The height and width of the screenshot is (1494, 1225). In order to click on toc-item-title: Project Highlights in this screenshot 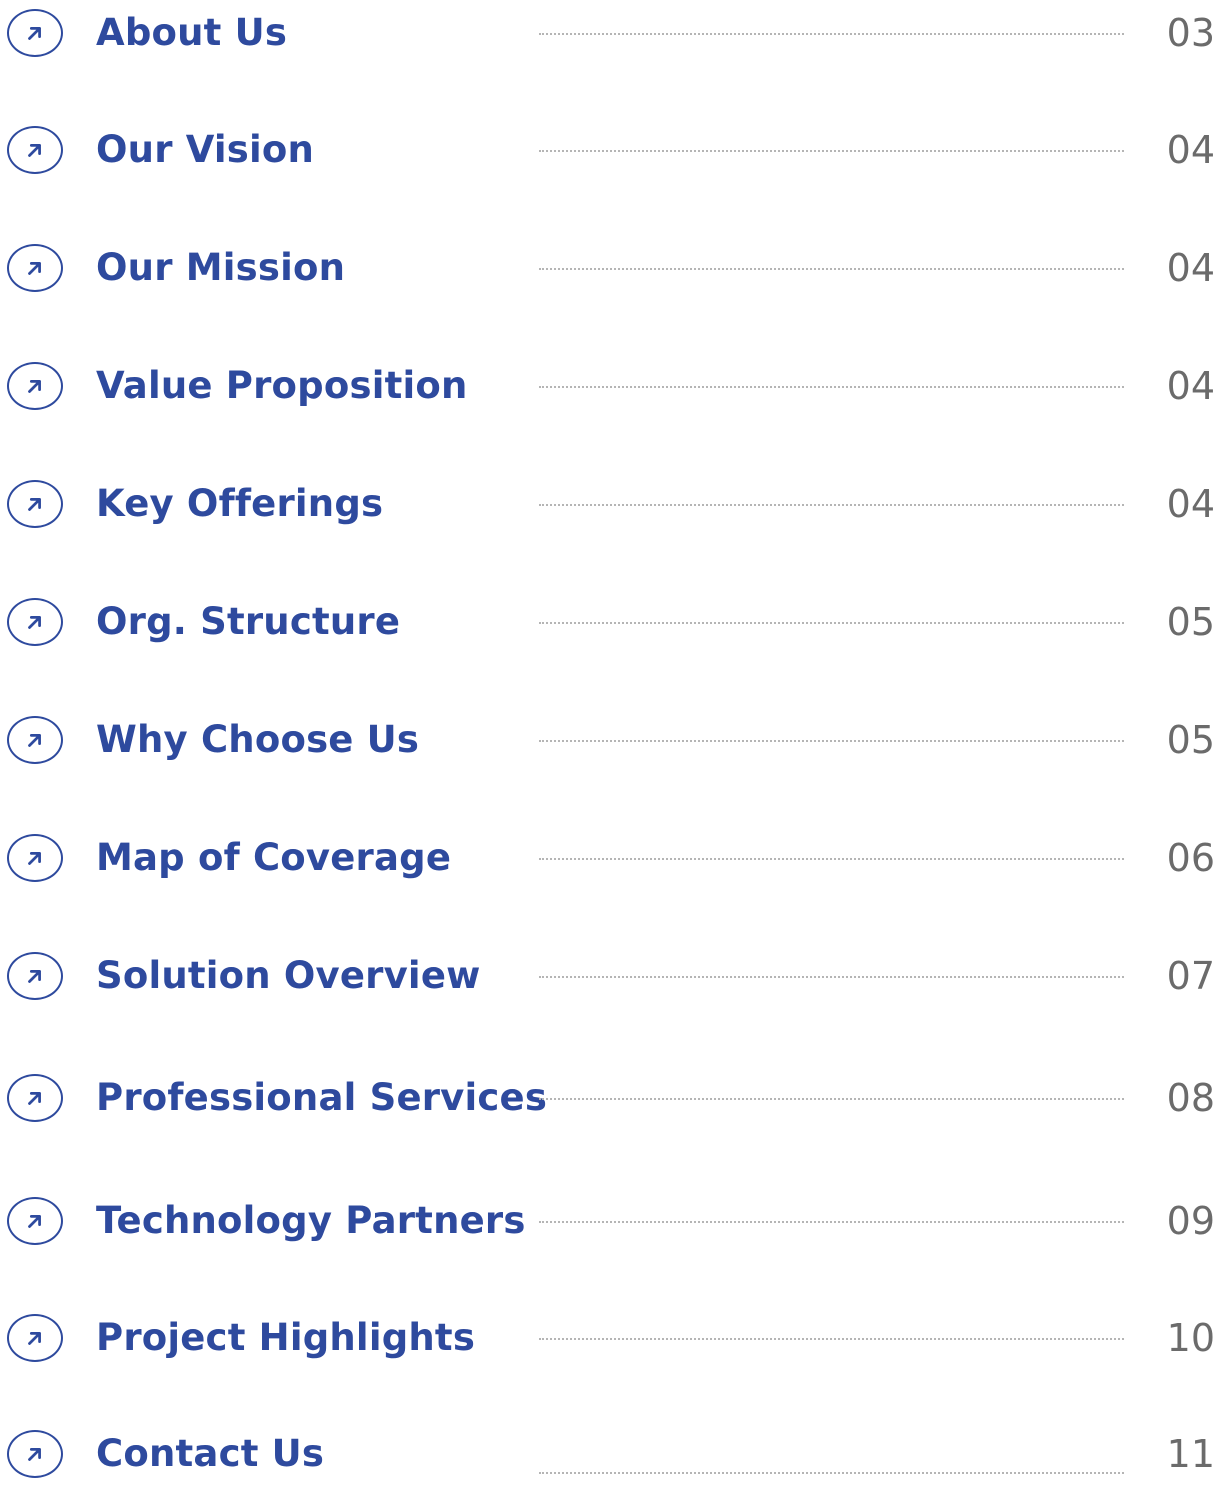, I will do `click(285, 1338)`.